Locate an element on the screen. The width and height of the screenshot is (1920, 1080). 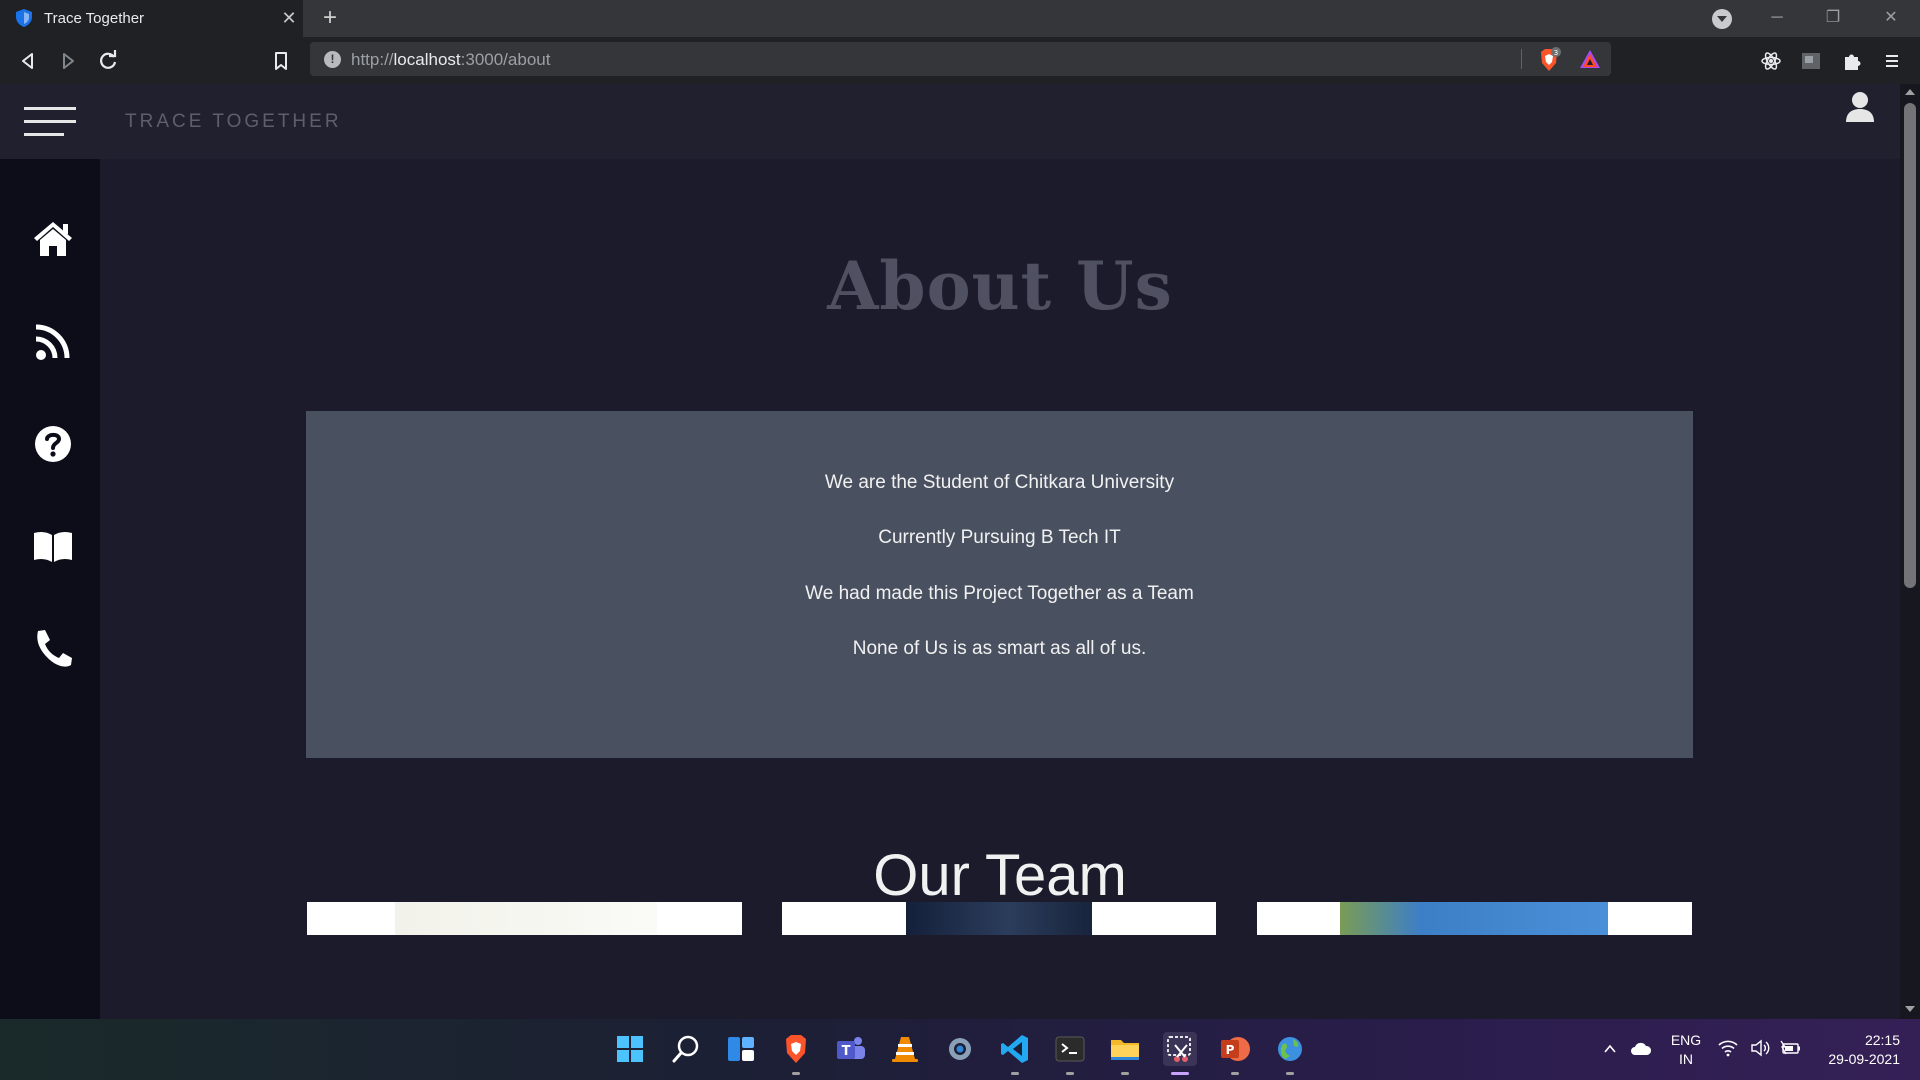
extensions-puzzle-icon is located at coordinates (1852, 61).